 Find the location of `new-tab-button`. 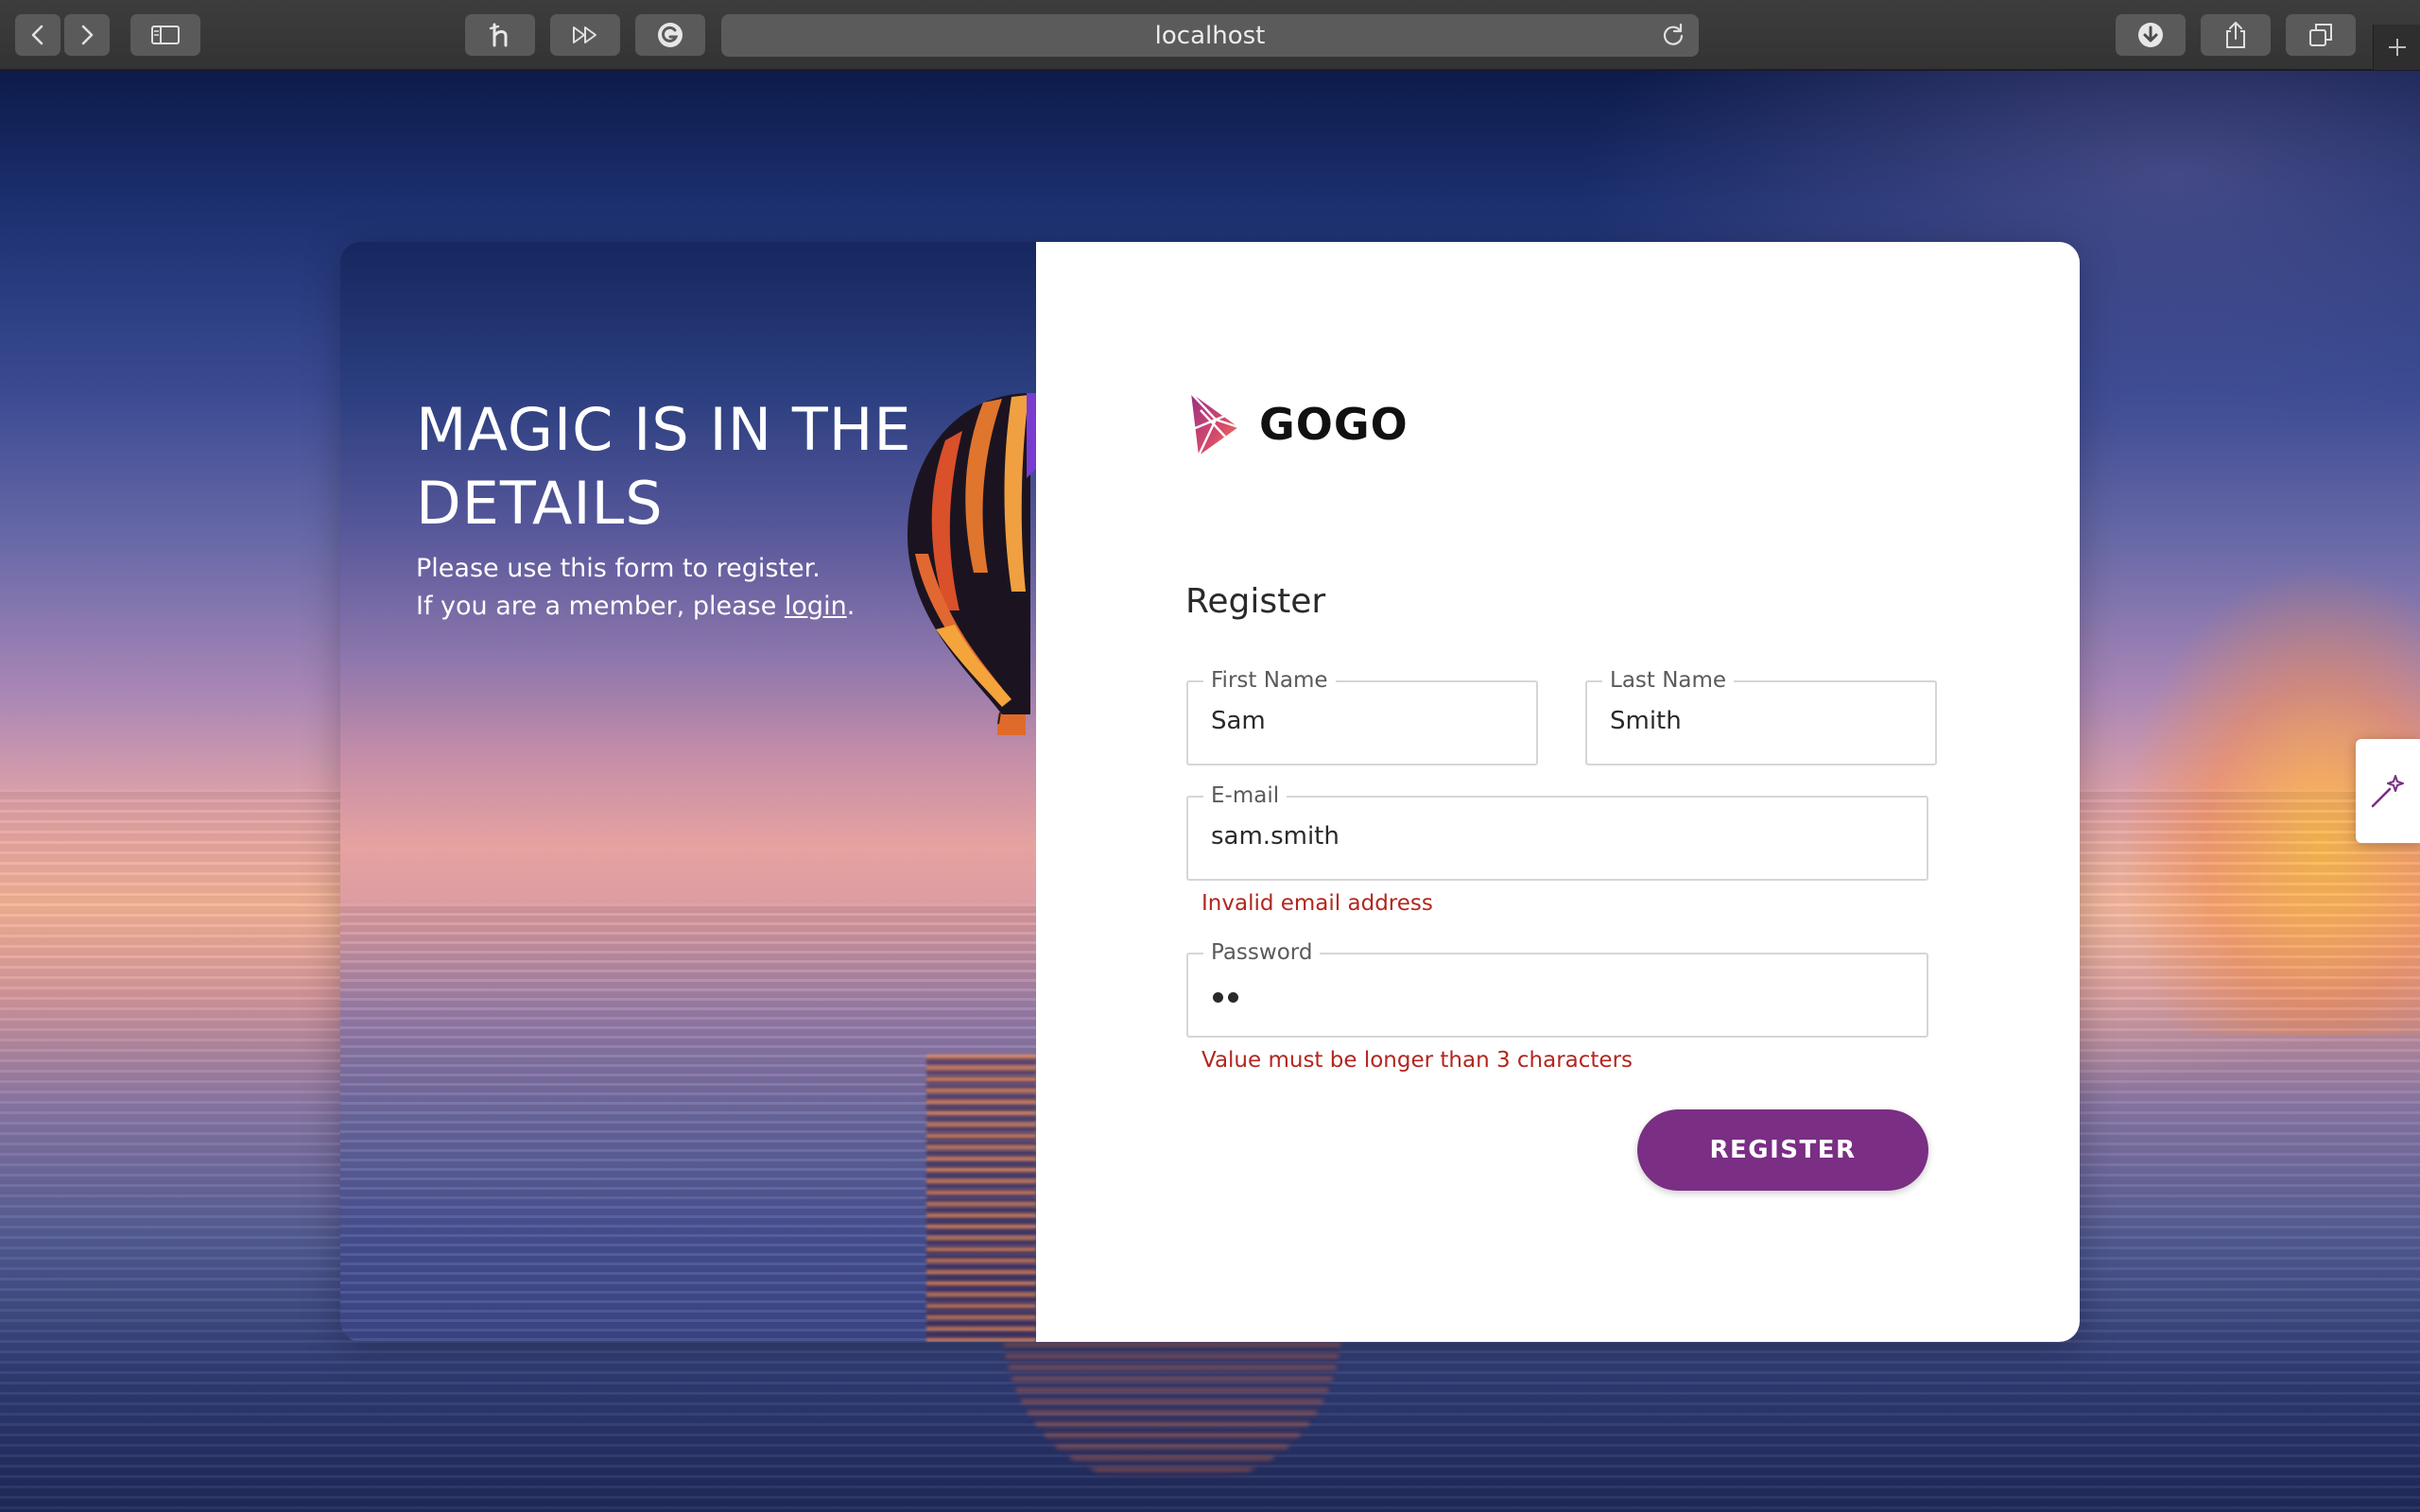

new-tab-button is located at coordinates (2396, 47).